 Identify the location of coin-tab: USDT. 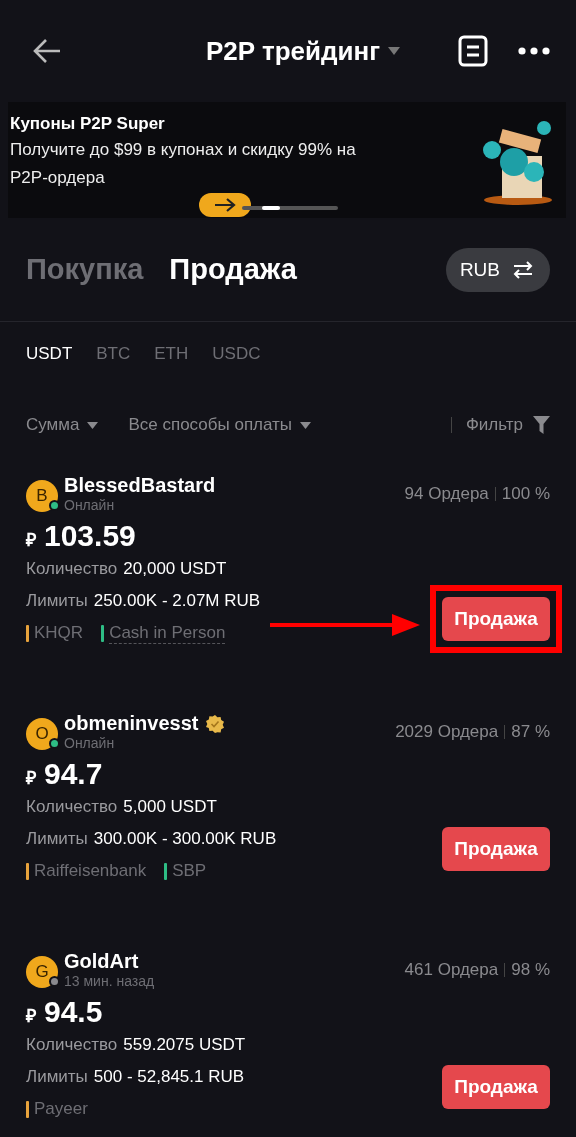
(49, 367).